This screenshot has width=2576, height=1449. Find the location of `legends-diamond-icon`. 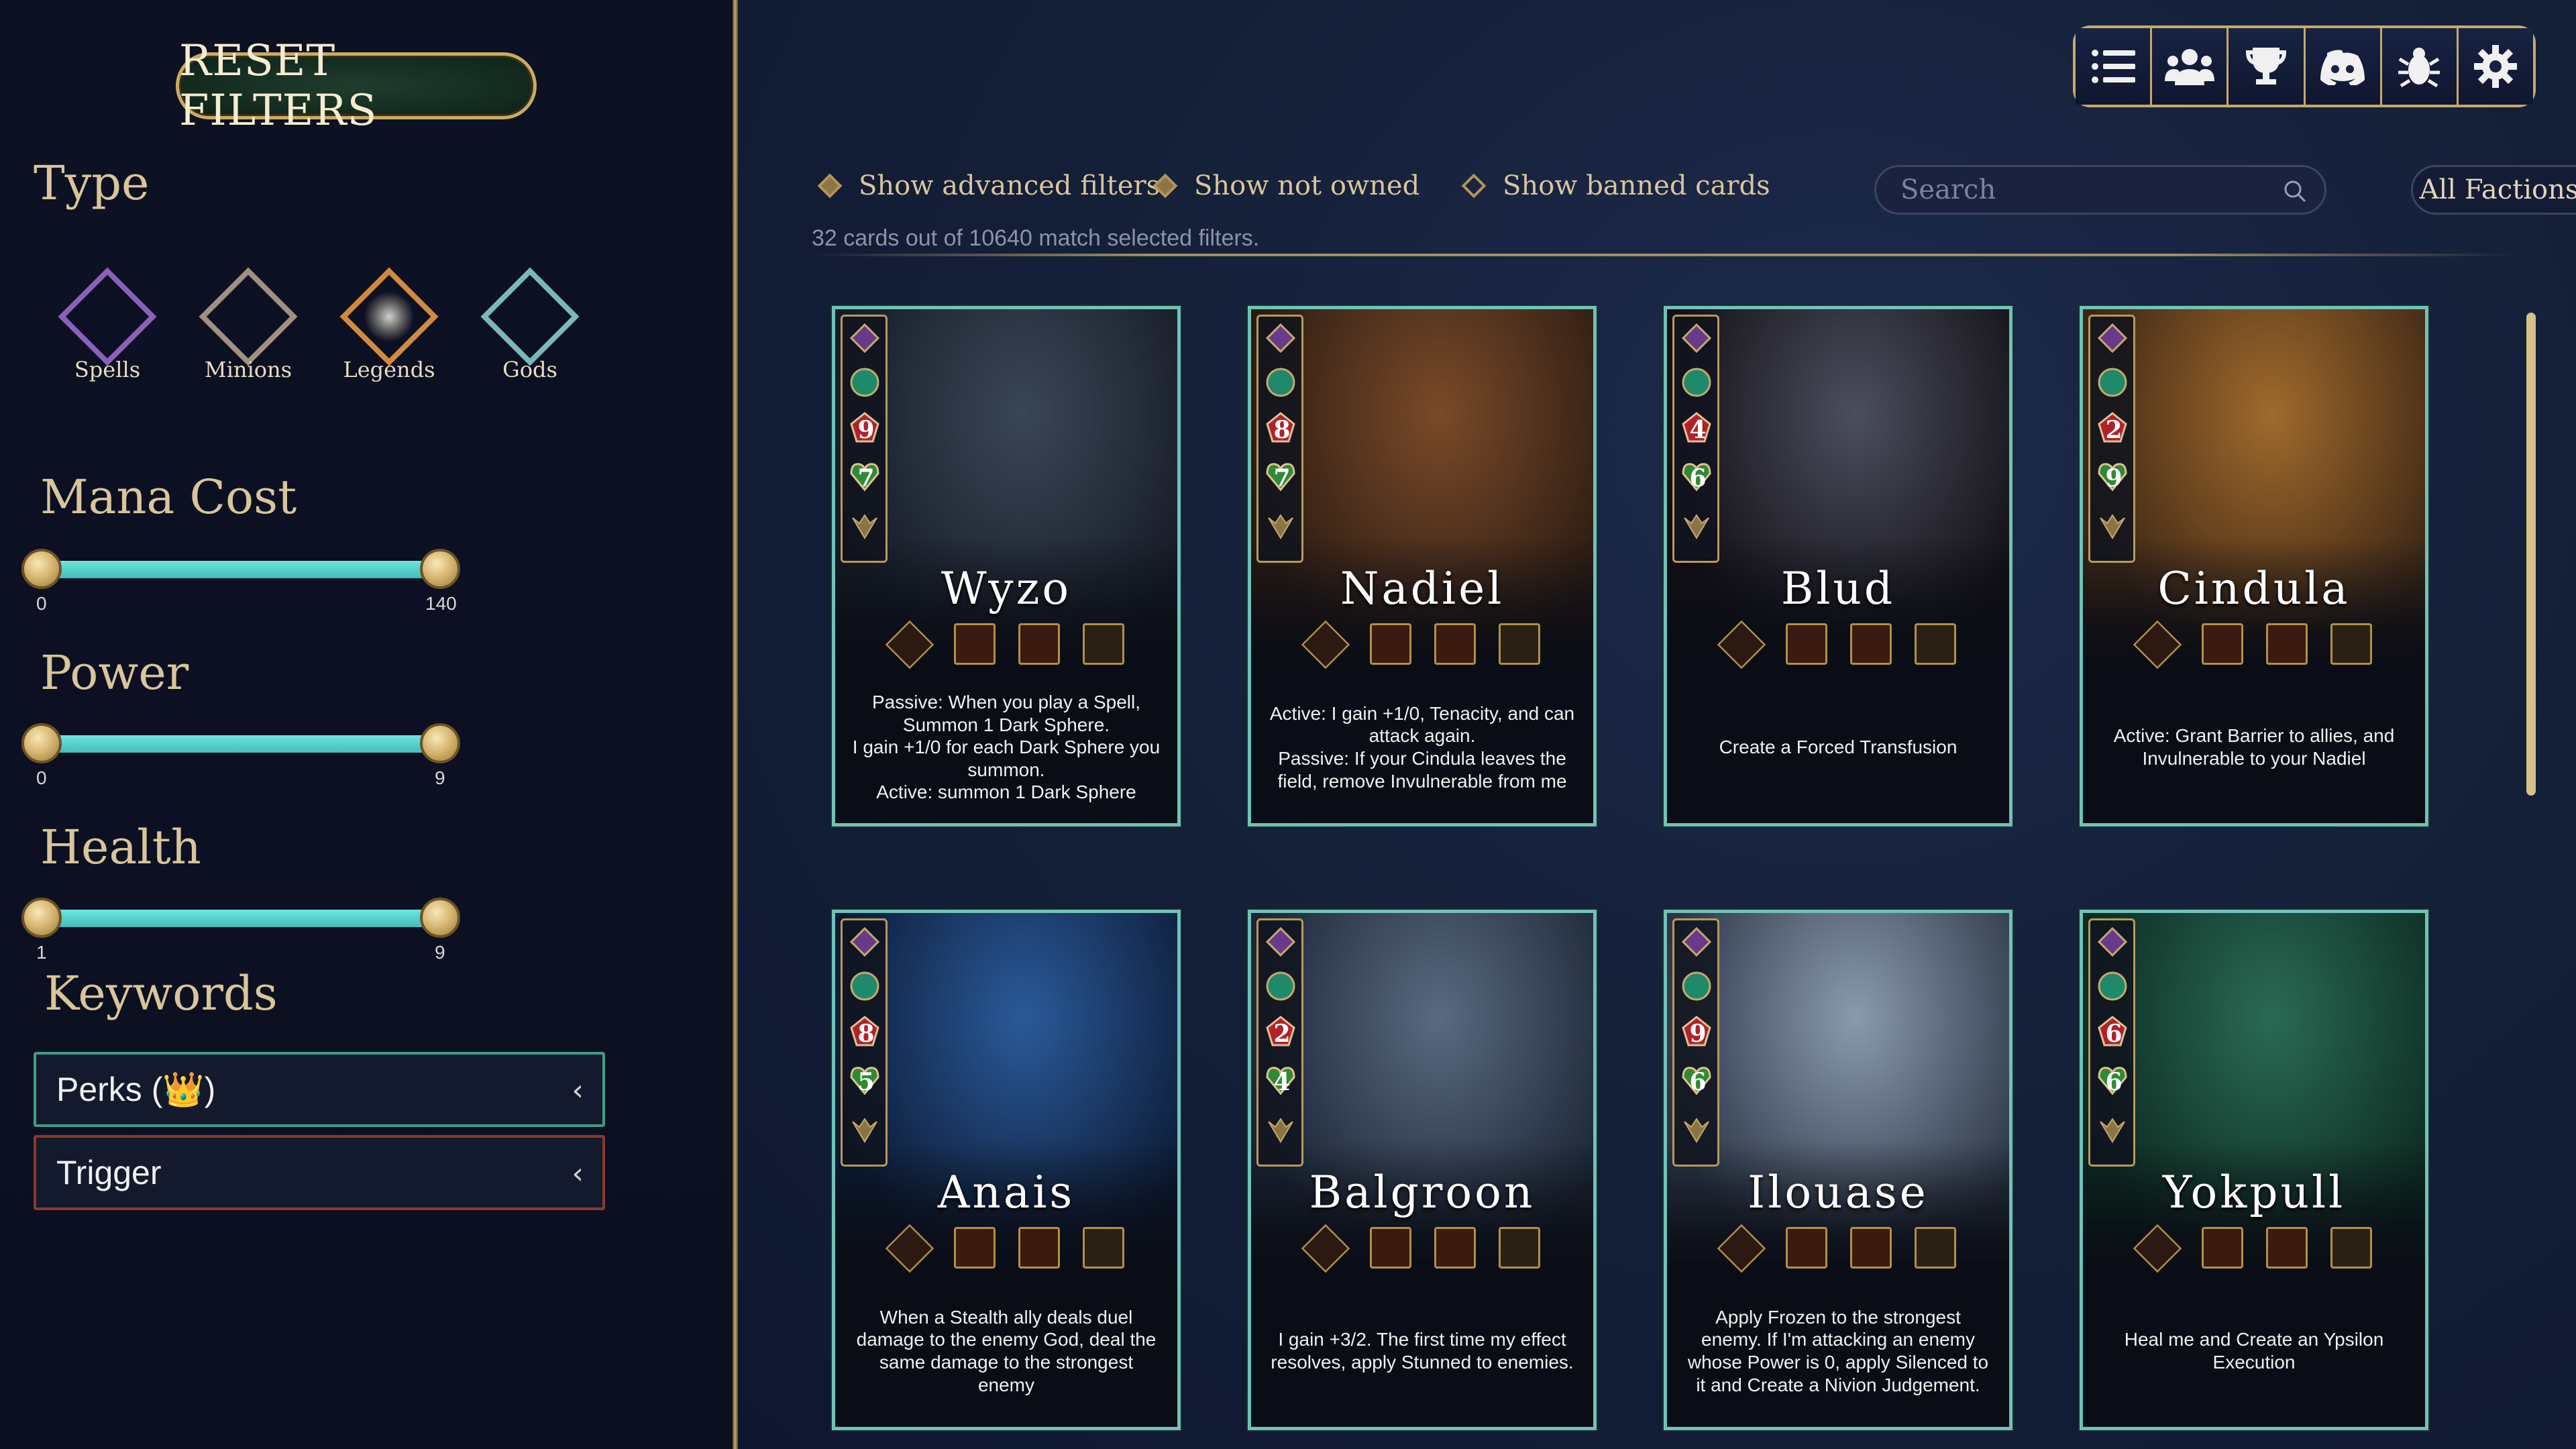

legends-diamond-icon is located at coordinates (389, 316).